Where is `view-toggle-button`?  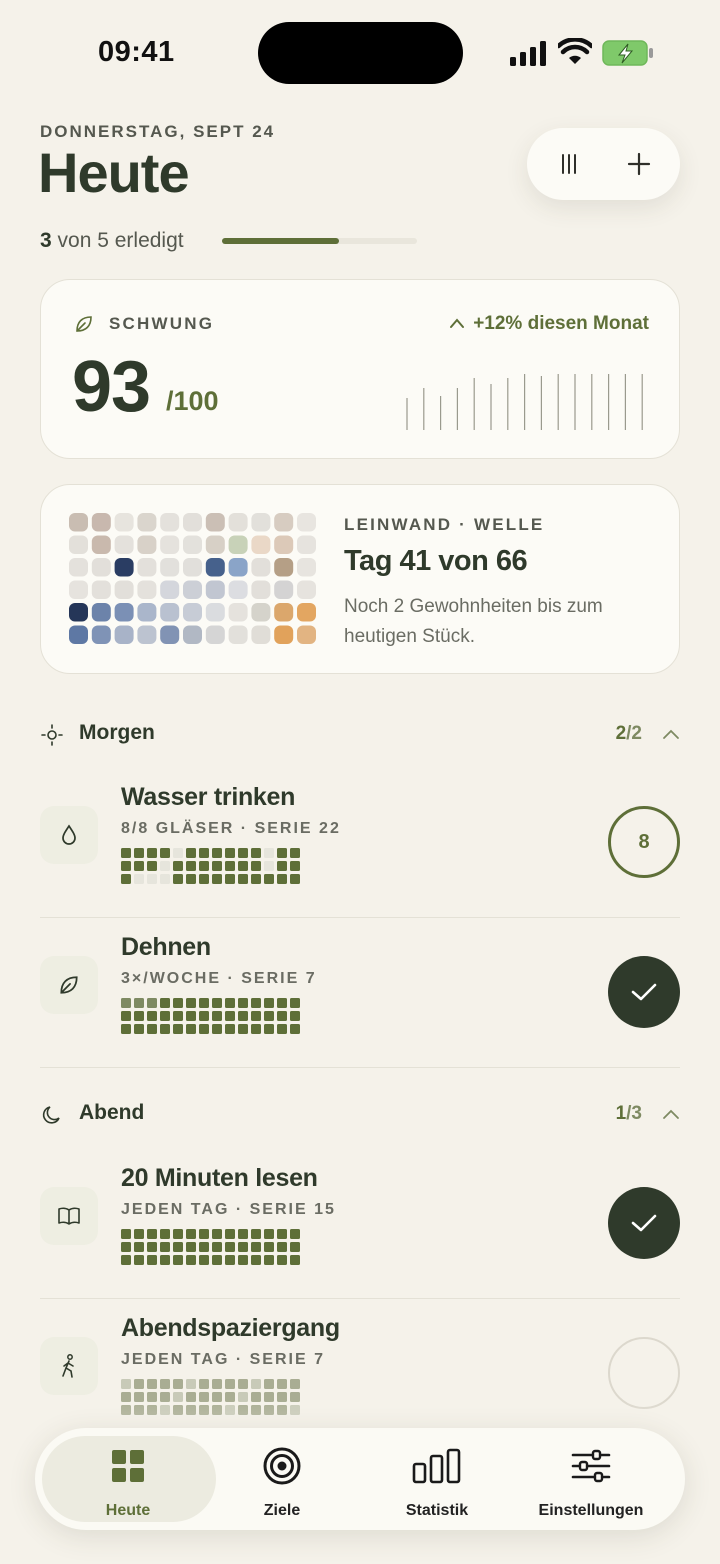 view-toggle-button is located at coordinates (569, 164).